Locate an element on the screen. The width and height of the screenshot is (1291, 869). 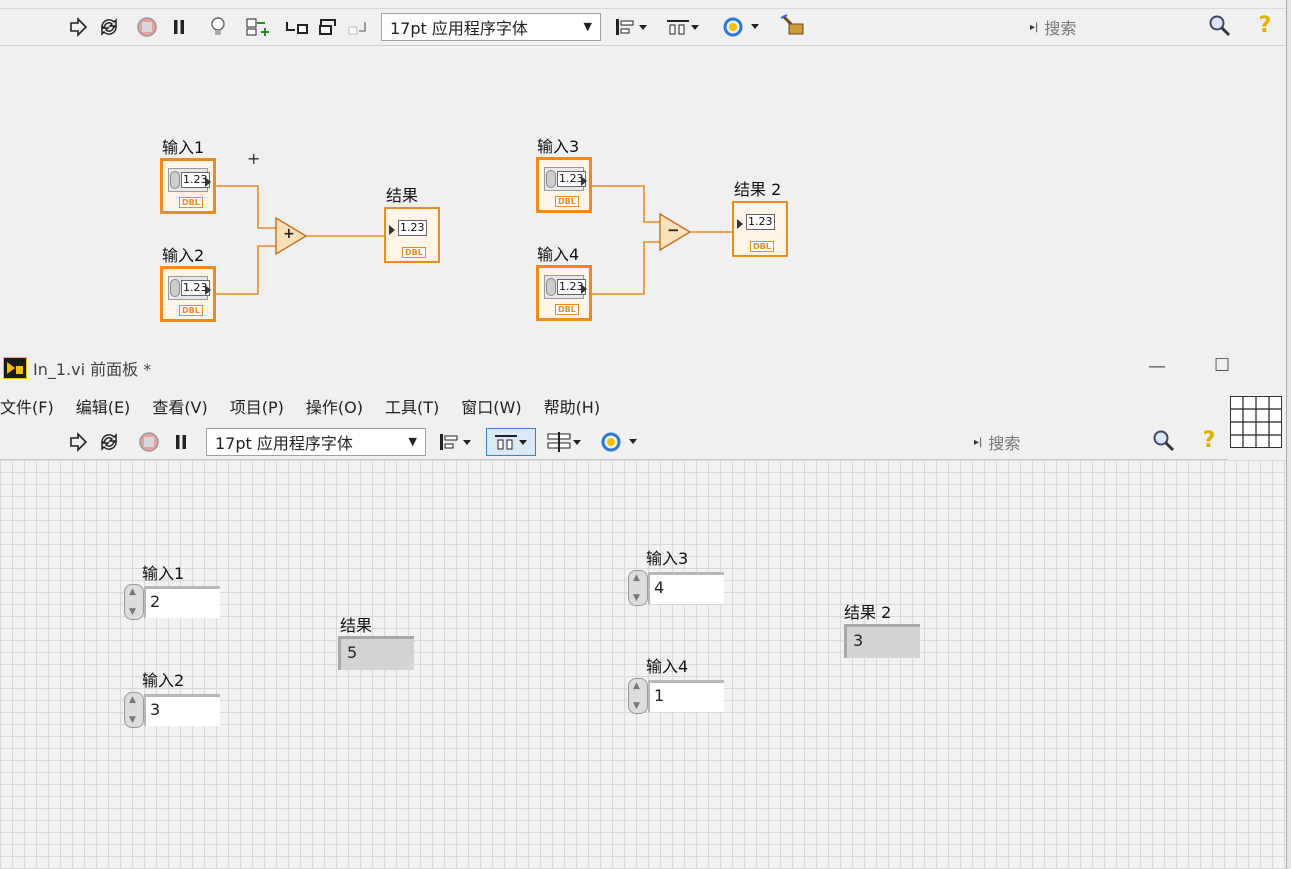
front-panel-toolbar: 17pt 应用程序字体 ▼ ▸| 搜索 ? is located at coordinates (614, 441).